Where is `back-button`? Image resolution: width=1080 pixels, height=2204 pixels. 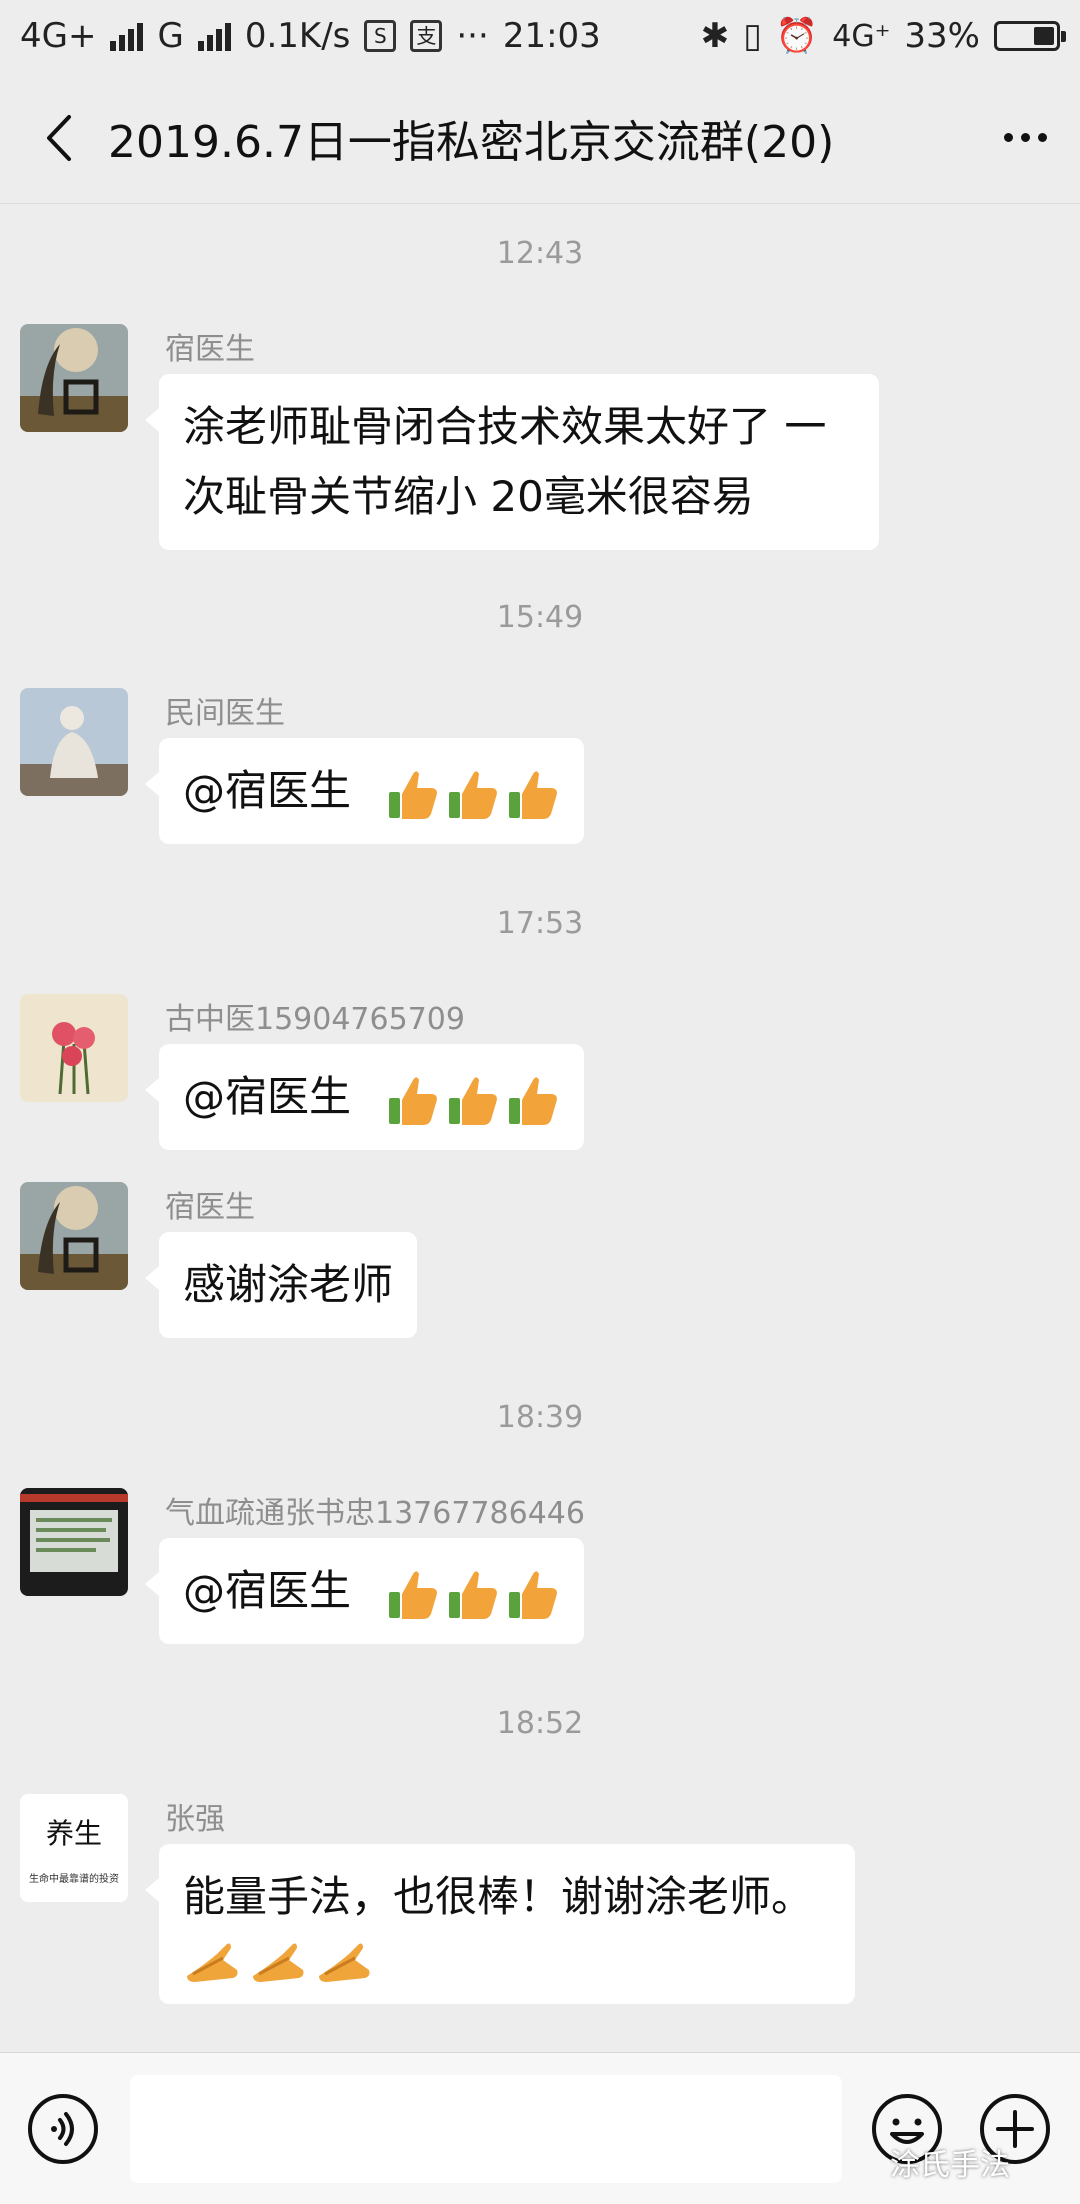 back-button is located at coordinates (58, 137).